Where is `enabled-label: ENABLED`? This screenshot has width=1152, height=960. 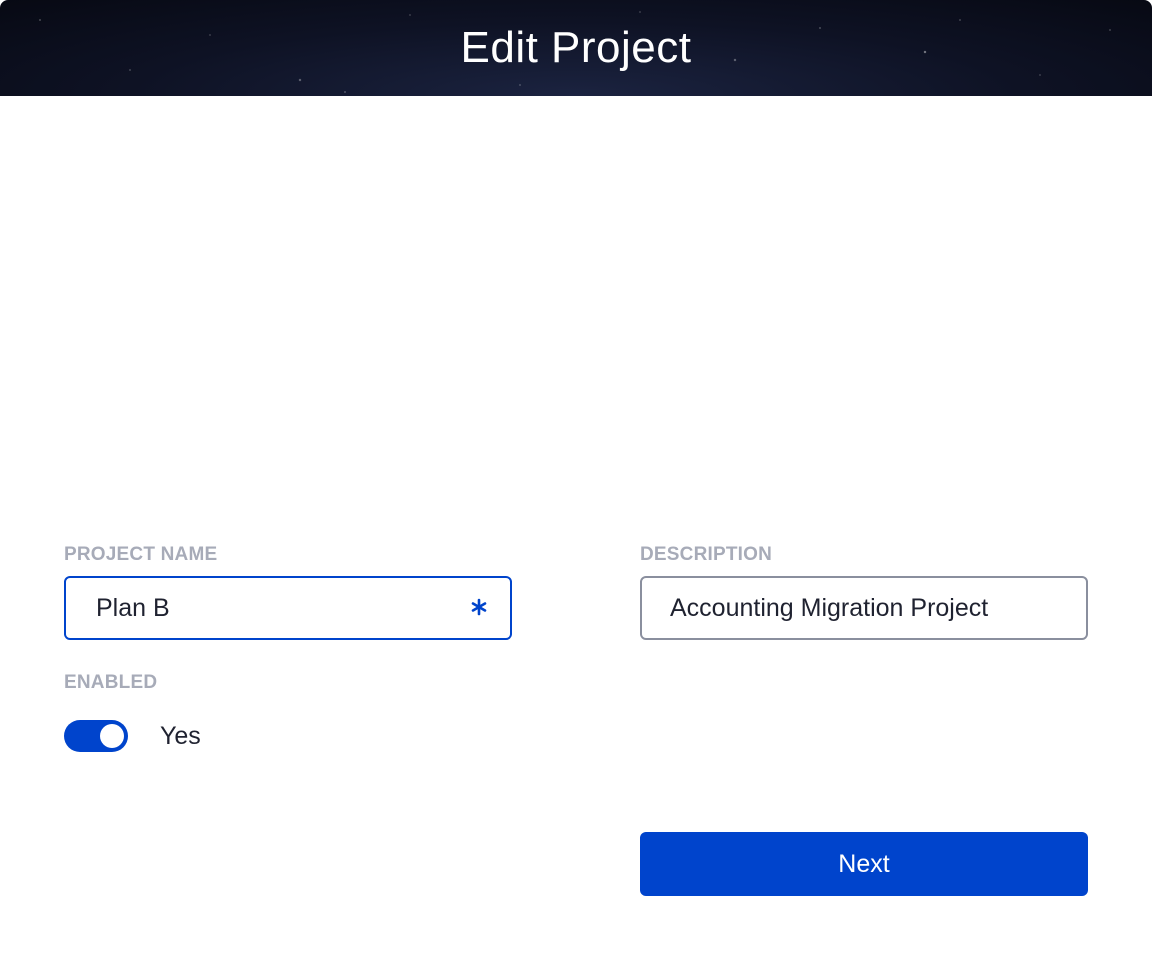
enabled-label: ENABLED is located at coordinates (111, 682).